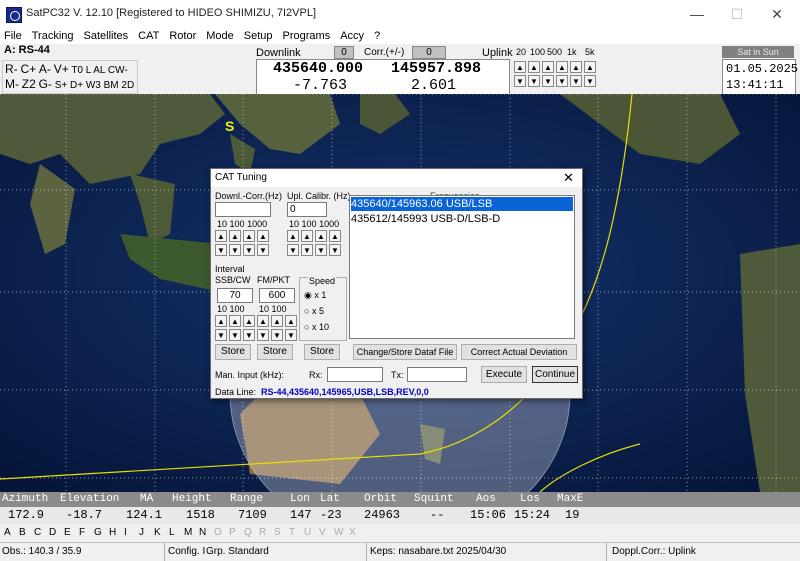 The height and width of the screenshot is (561, 800). I want to click on rotor-bm: BM, so click(111, 85).